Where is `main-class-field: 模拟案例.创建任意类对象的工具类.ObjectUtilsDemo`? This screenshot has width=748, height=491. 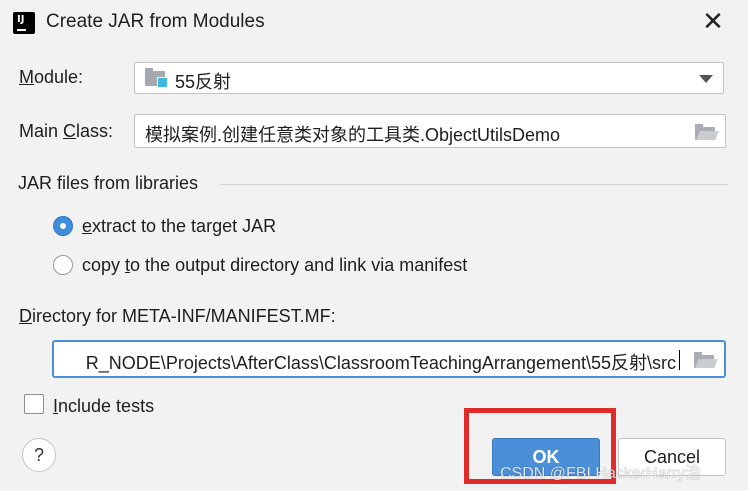 main-class-field: 模拟案例.创建任意类对象的工具类.ObjectUtilsDemo is located at coordinates (430, 131).